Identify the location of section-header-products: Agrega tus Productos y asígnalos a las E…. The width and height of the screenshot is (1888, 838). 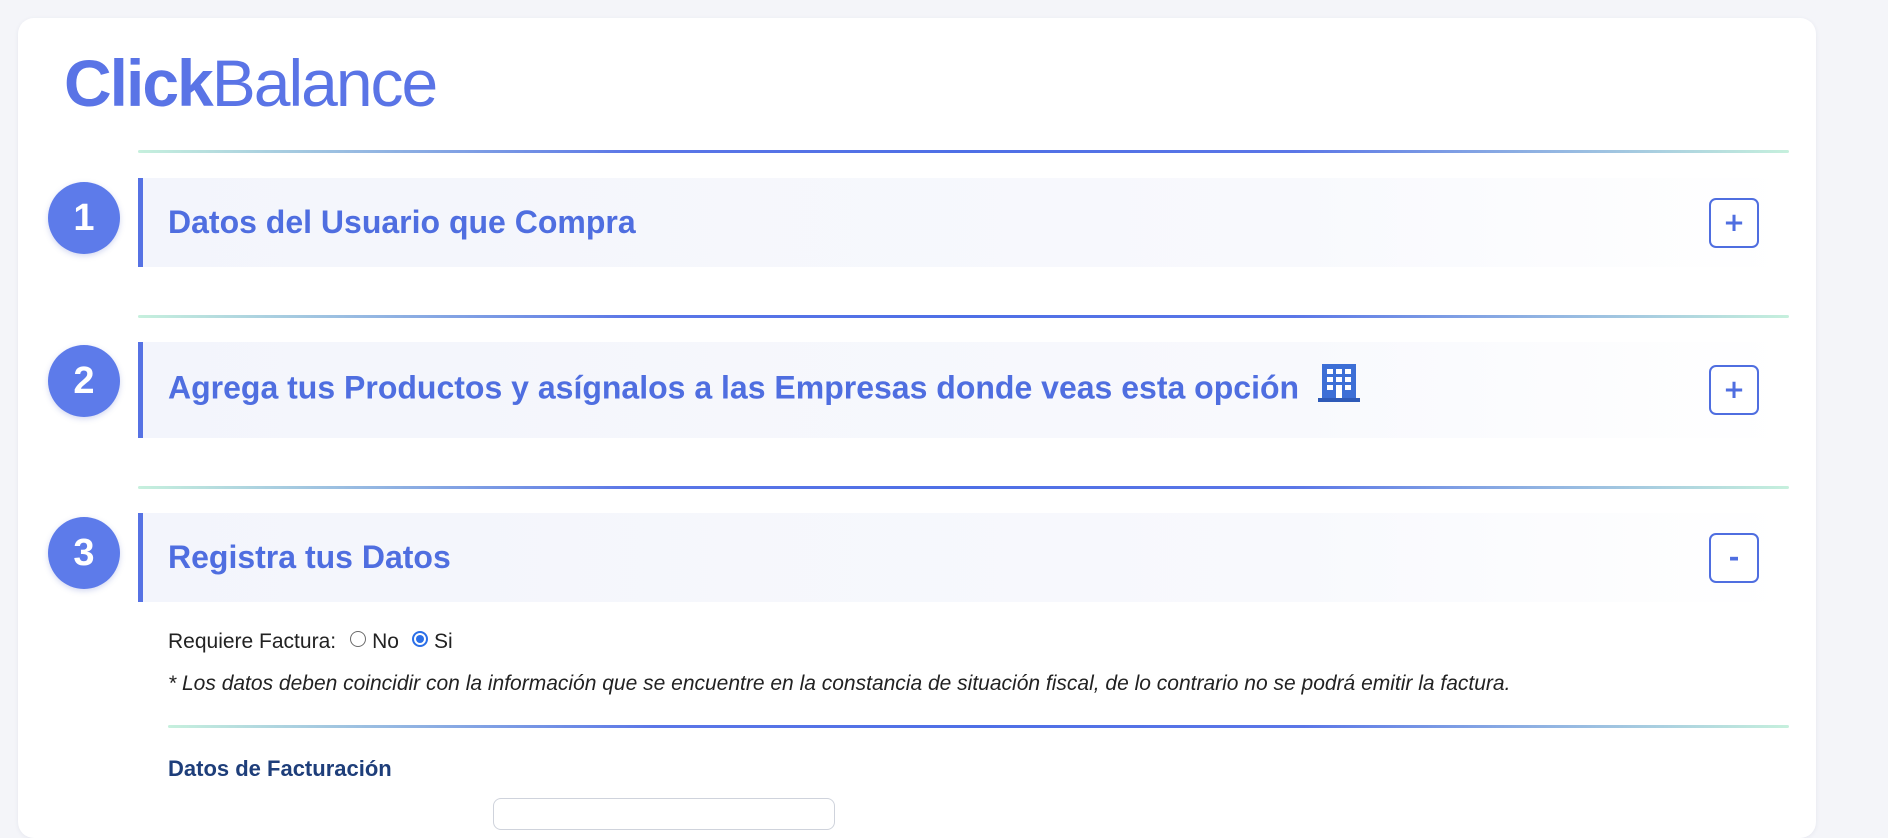
(963, 390).